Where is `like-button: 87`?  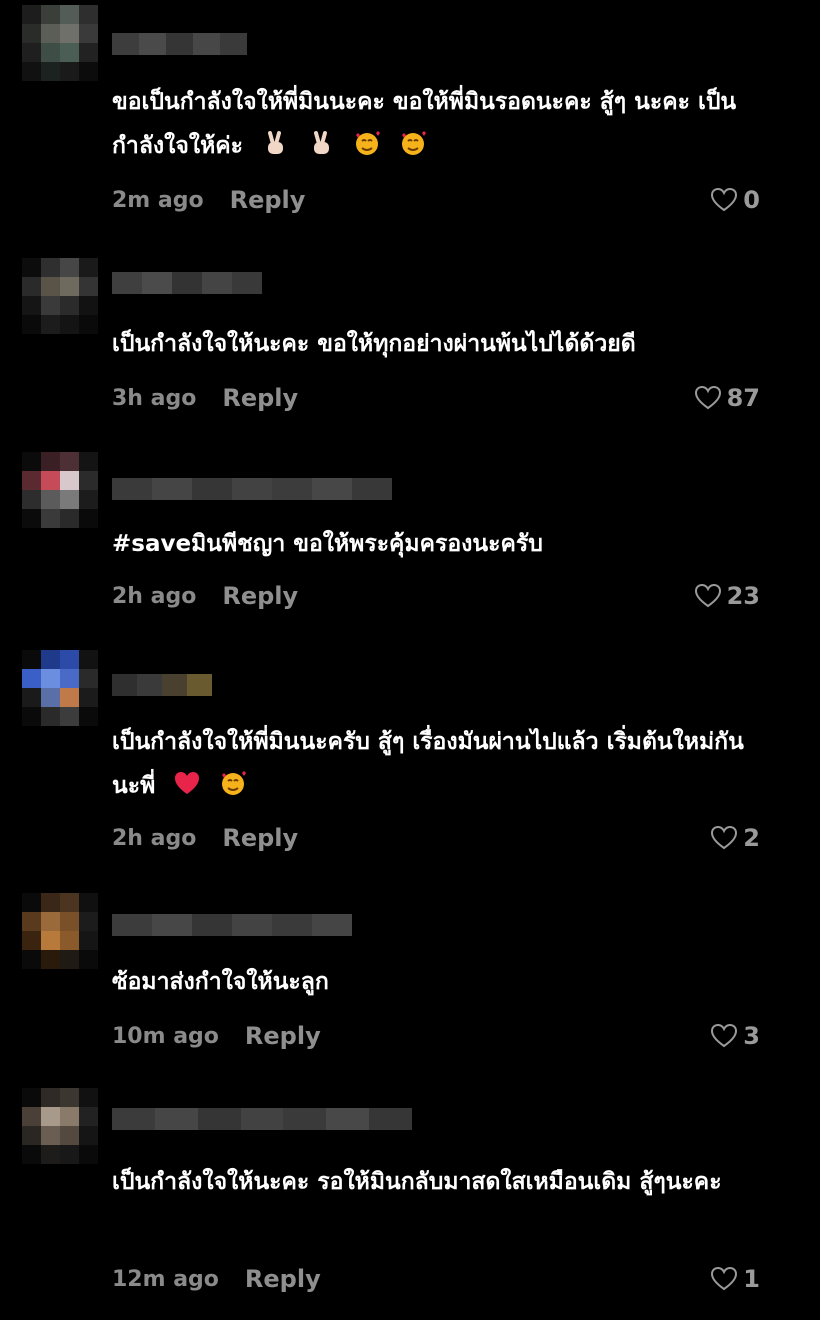
like-button: 87 is located at coordinates (727, 398).